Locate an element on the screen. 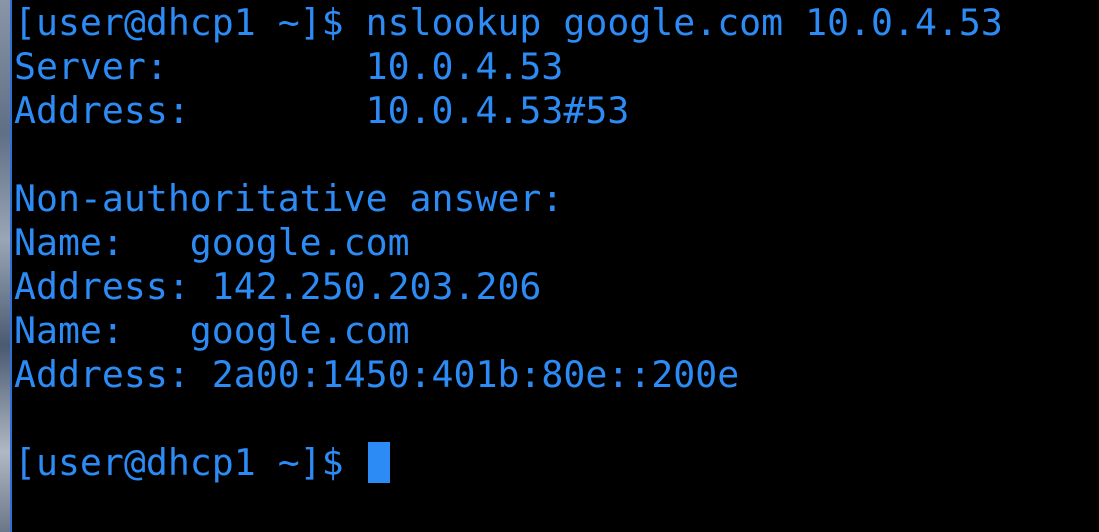 This screenshot has height=532, width=1099. window-border is located at coordinates (11, 266).